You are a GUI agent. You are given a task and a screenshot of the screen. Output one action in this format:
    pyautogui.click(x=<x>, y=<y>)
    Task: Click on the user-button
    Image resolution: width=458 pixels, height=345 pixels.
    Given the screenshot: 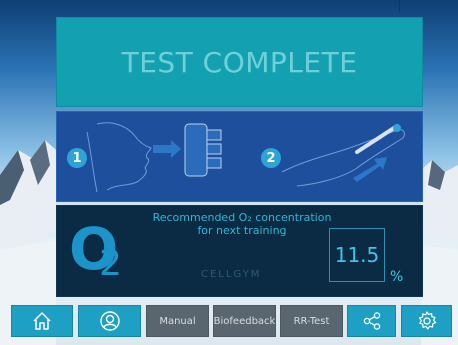 What is the action you would take?
    pyautogui.click(x=109, y=321)
    